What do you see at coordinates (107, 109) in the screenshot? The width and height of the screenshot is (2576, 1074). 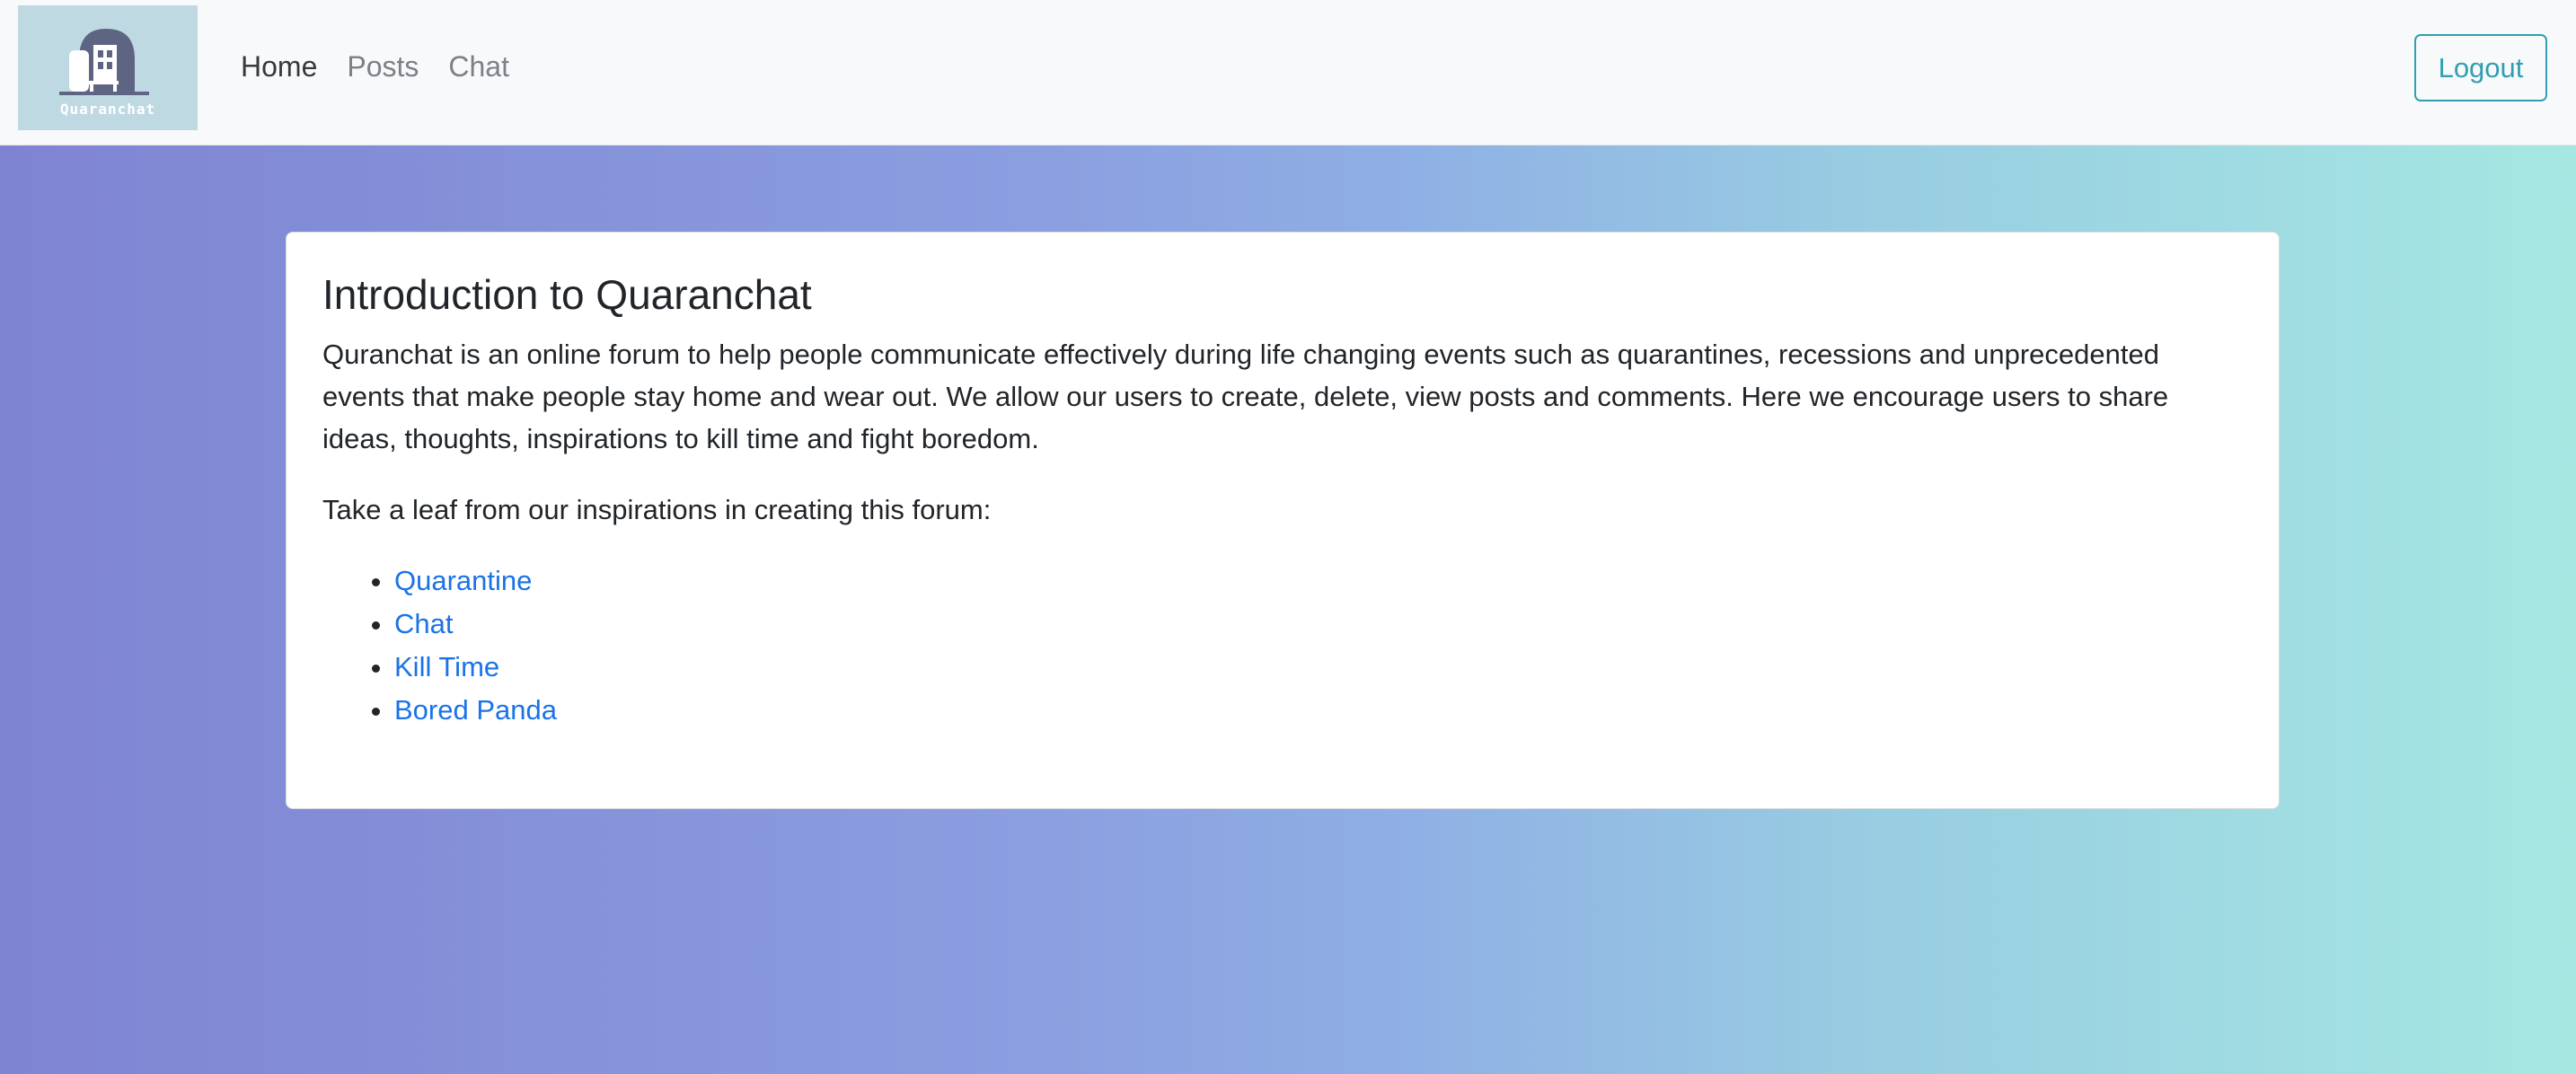 I see `logo-text: Quaranchat` at bounding box center [107, 109].